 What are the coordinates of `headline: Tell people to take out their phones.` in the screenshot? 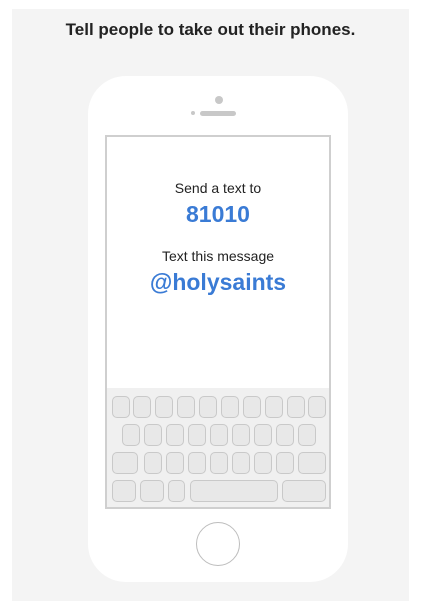 It's located at (210, 29).